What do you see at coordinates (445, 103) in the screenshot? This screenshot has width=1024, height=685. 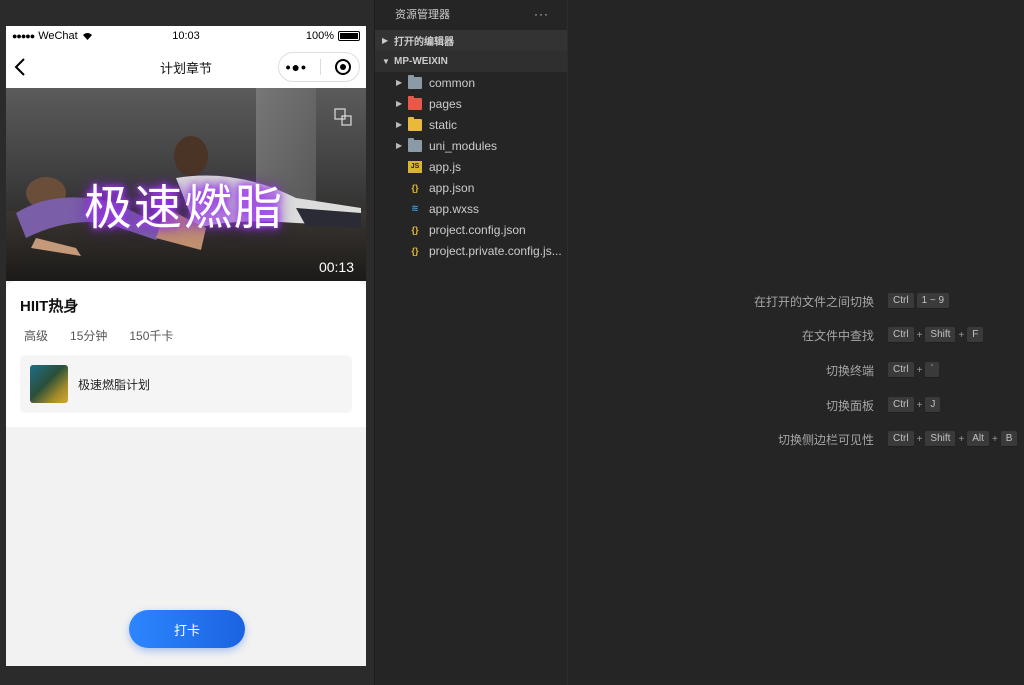 I see `tree-item-label: pages` at bounding box center [445, 103].